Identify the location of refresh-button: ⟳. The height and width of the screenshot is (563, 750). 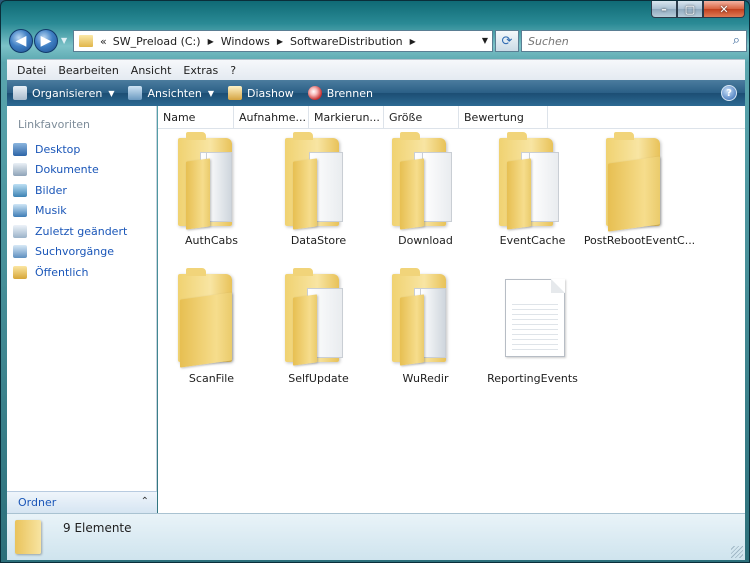
(507, 41).